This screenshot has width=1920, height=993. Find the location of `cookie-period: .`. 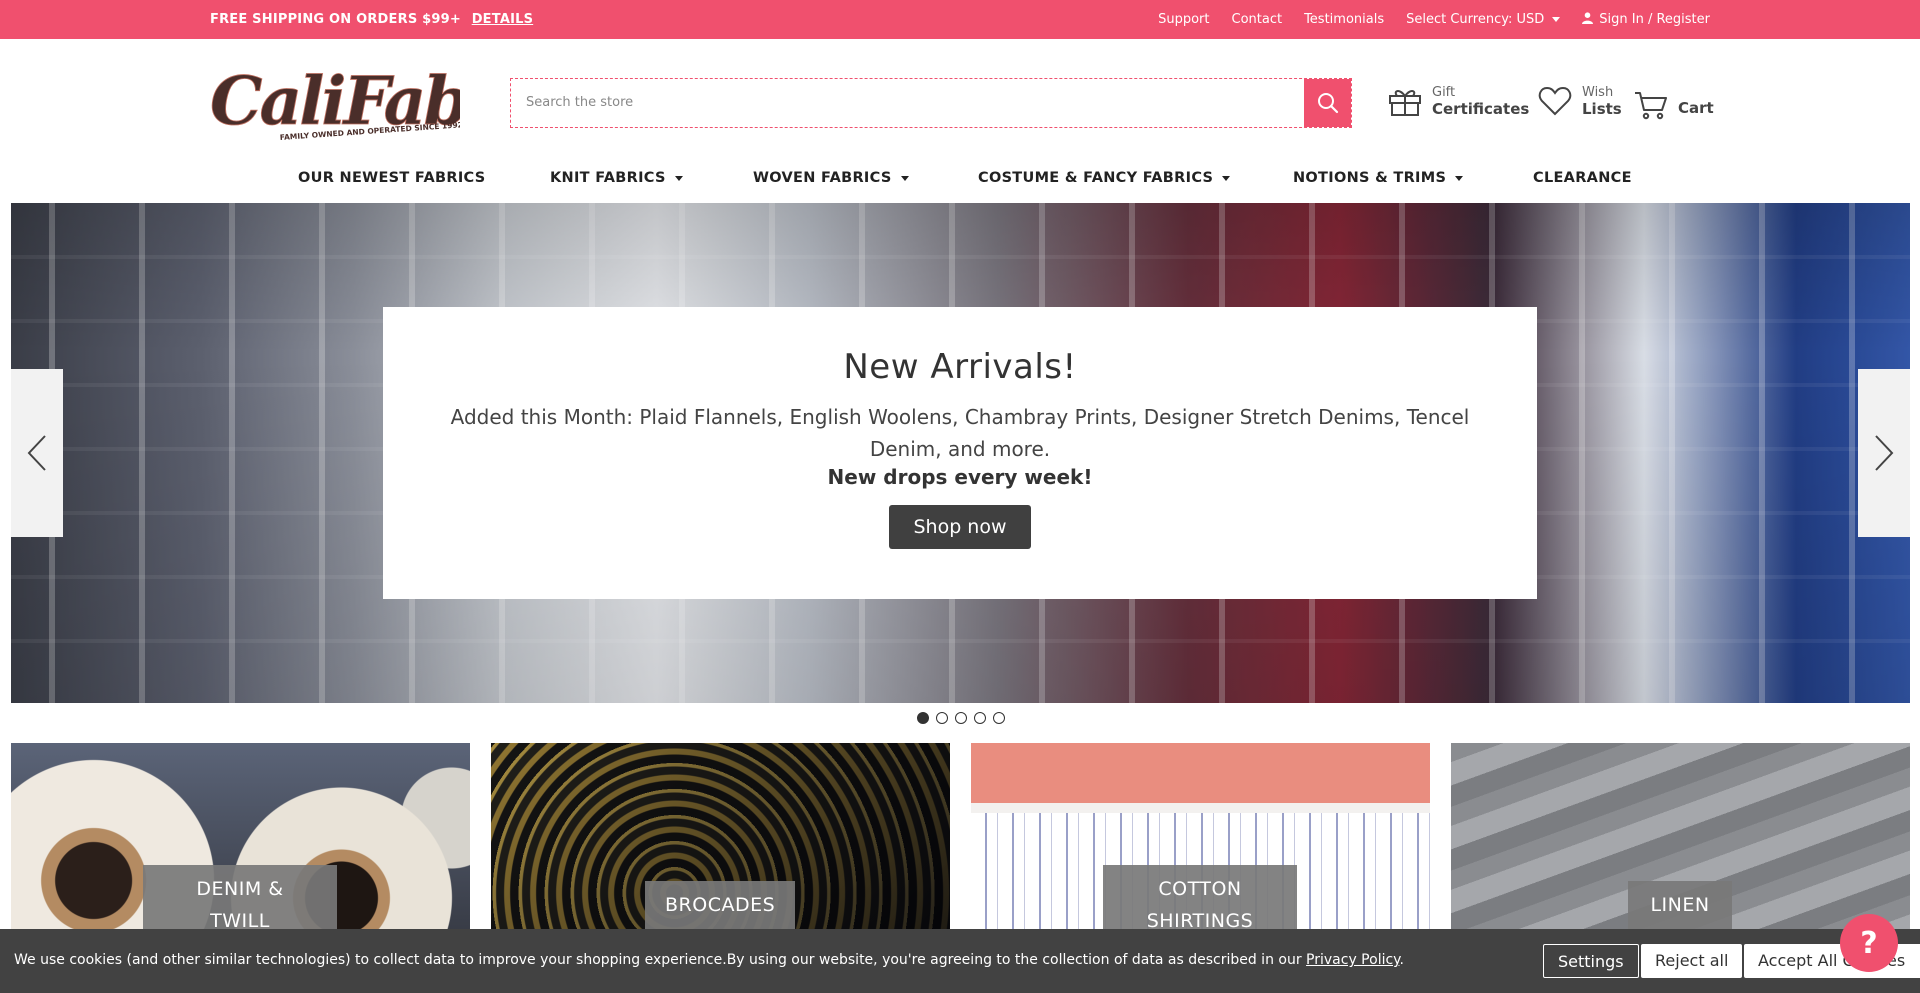

cookie-period: . is located at coordinates (1401, 960).